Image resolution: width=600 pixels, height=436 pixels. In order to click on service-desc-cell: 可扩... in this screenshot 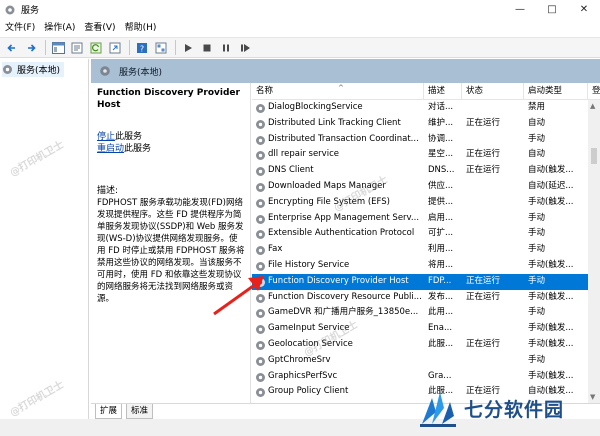, I will do `click(441, 233)`.